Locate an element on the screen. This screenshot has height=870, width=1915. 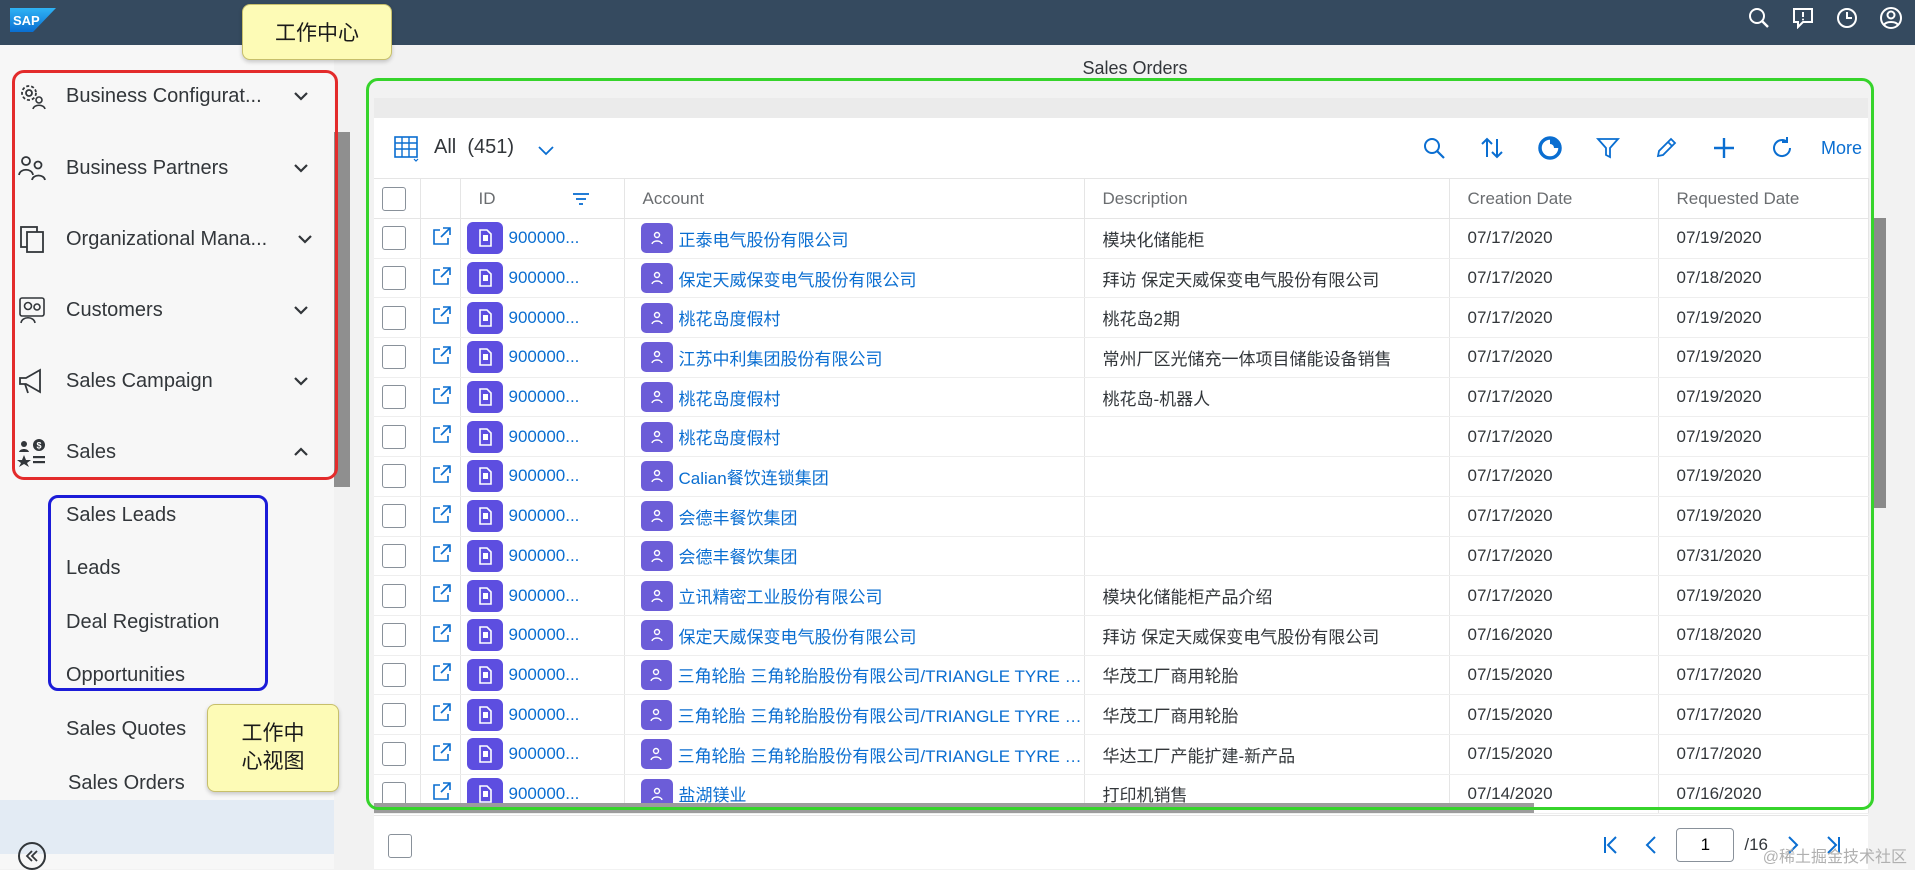
view-selector-label: All (451) is located at coordinates (474, 147).